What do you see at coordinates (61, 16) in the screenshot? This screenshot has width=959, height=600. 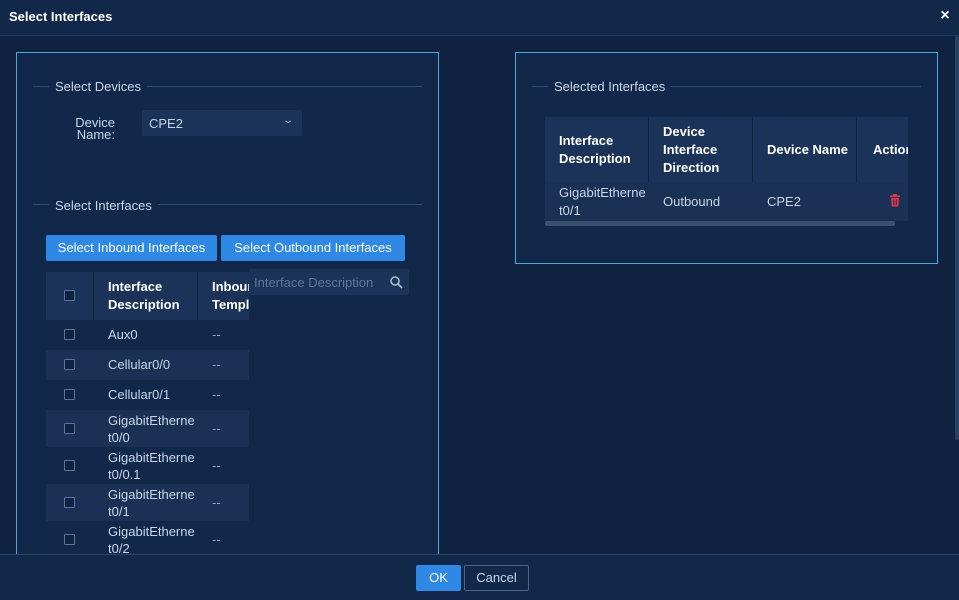 I see `dialog-title: Select Interfaces` at bounding box center [61, 16].